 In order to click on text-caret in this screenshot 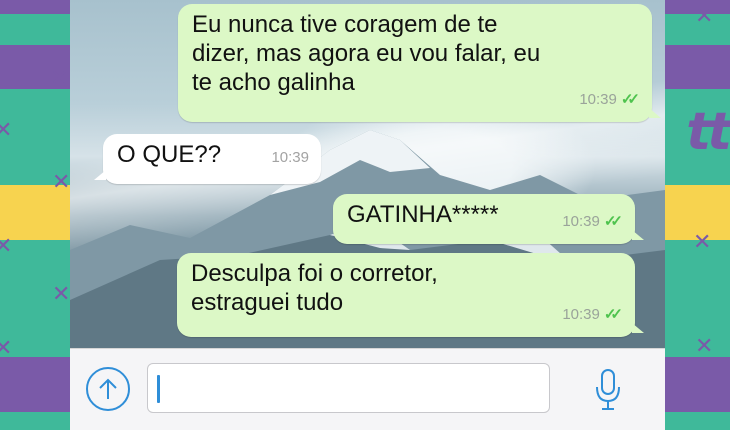, I will do `click(158, 389)`.